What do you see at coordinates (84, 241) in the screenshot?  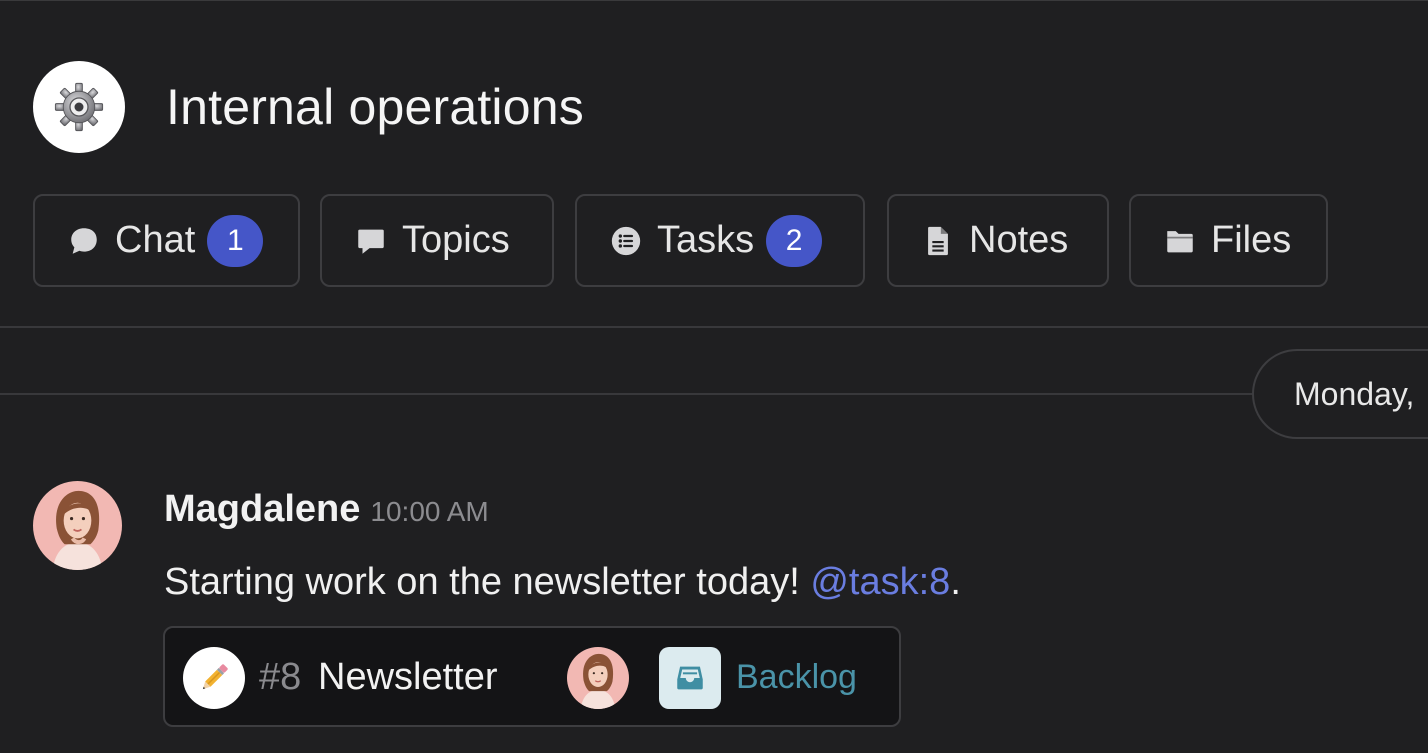 I see `chat-bubble-icon` at bounding box center [84, 241].